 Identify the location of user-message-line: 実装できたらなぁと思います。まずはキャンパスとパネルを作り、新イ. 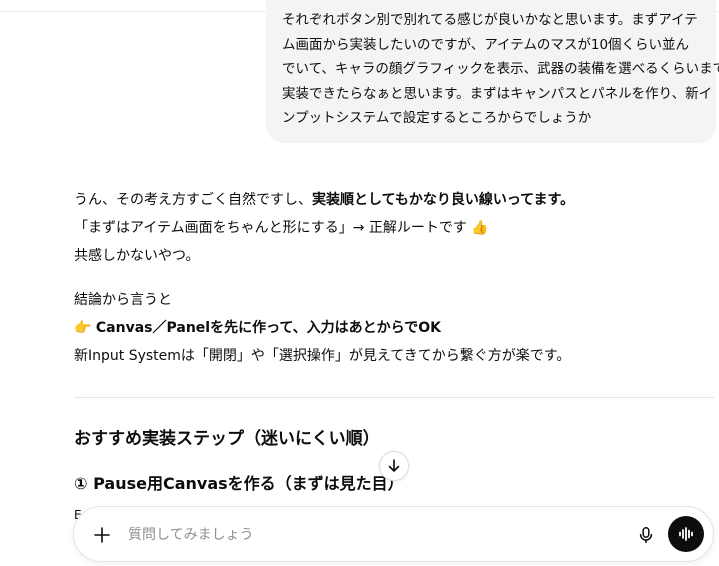
(497, 93).